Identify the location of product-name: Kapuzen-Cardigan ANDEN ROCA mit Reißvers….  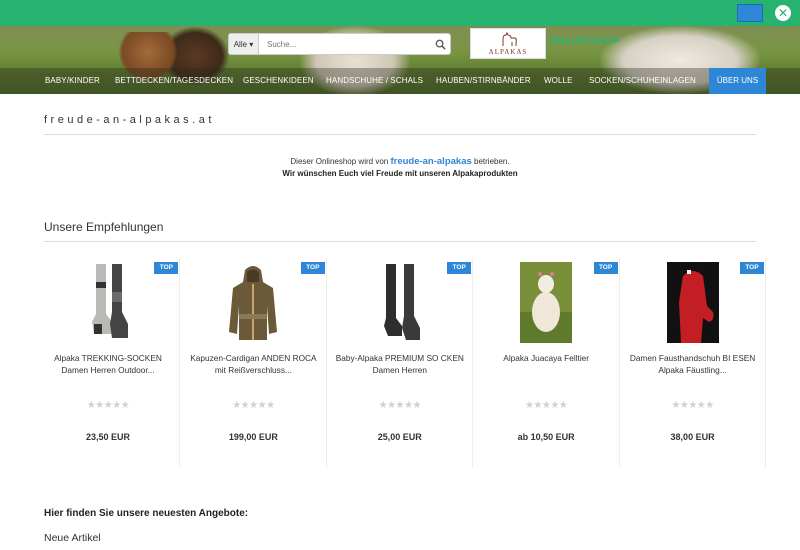
(253, 364).